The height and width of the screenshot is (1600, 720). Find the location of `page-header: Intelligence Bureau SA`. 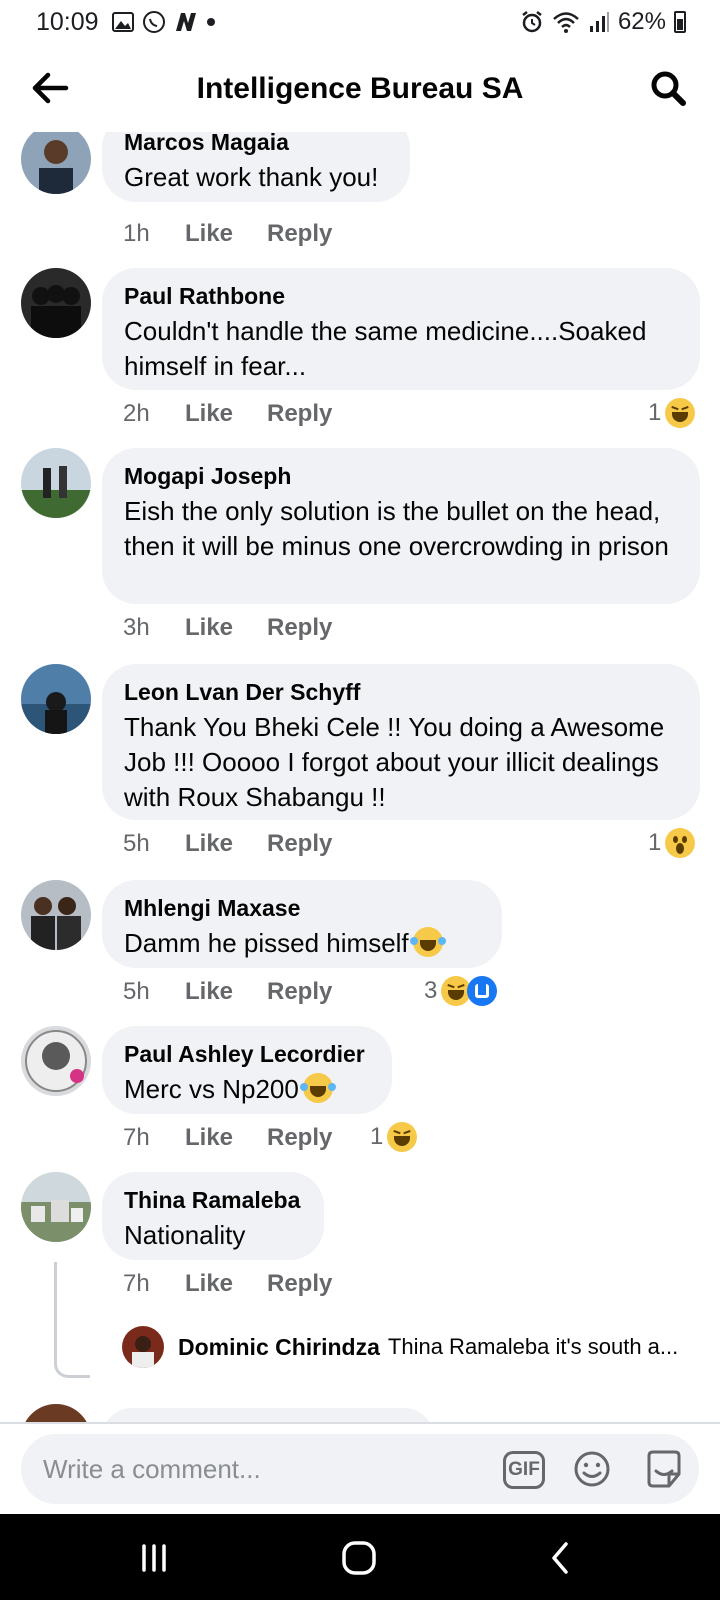

page-header: Intelligence Bureau SA is located at coordinates (360, 88).